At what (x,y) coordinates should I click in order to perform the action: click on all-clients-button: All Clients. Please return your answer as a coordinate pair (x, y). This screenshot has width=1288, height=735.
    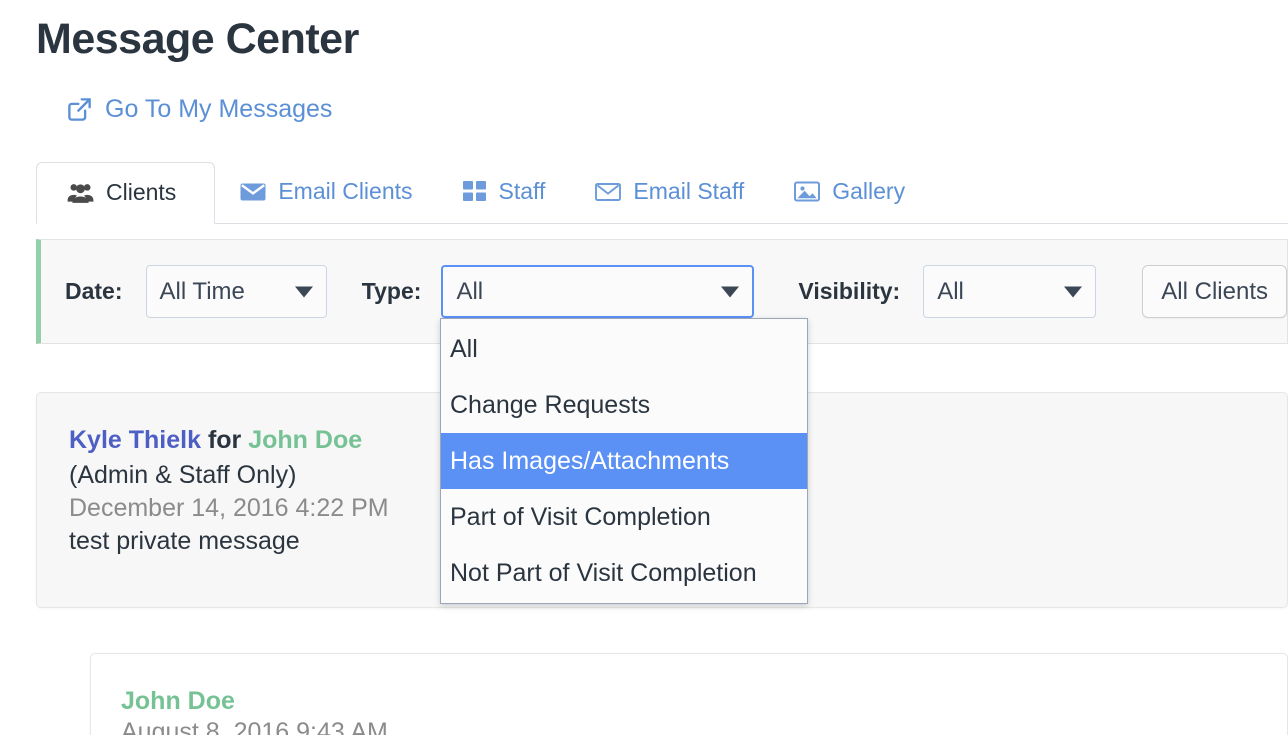
    Looking at the image, I should click on (1214, 291).